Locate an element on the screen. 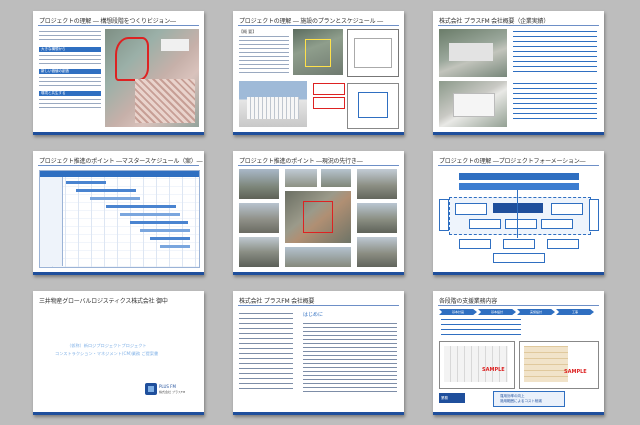 This screenshot has height=425, width=640. floor-plan is located at coordinates (373, 53).